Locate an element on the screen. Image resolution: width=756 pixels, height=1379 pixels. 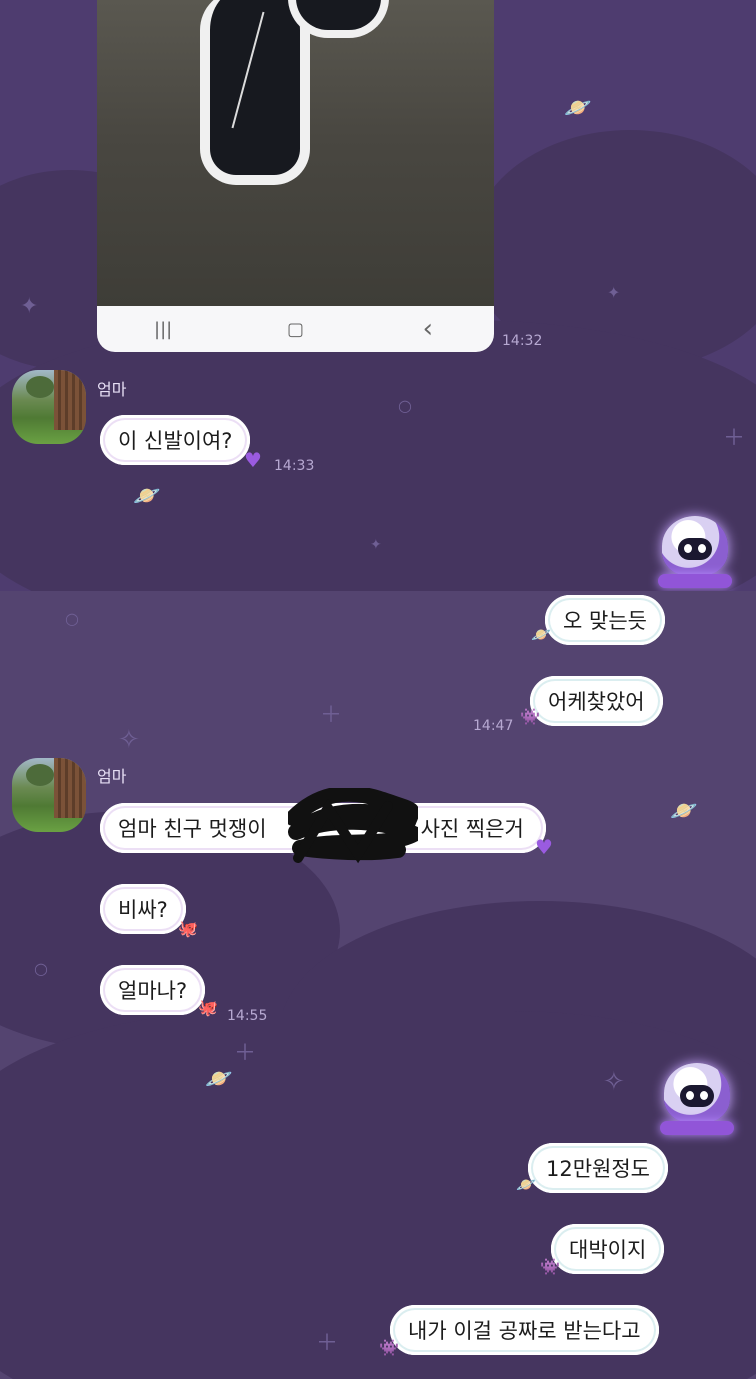
my-message-bubble: 어케찾았어 is located at coordinates (596, 701).